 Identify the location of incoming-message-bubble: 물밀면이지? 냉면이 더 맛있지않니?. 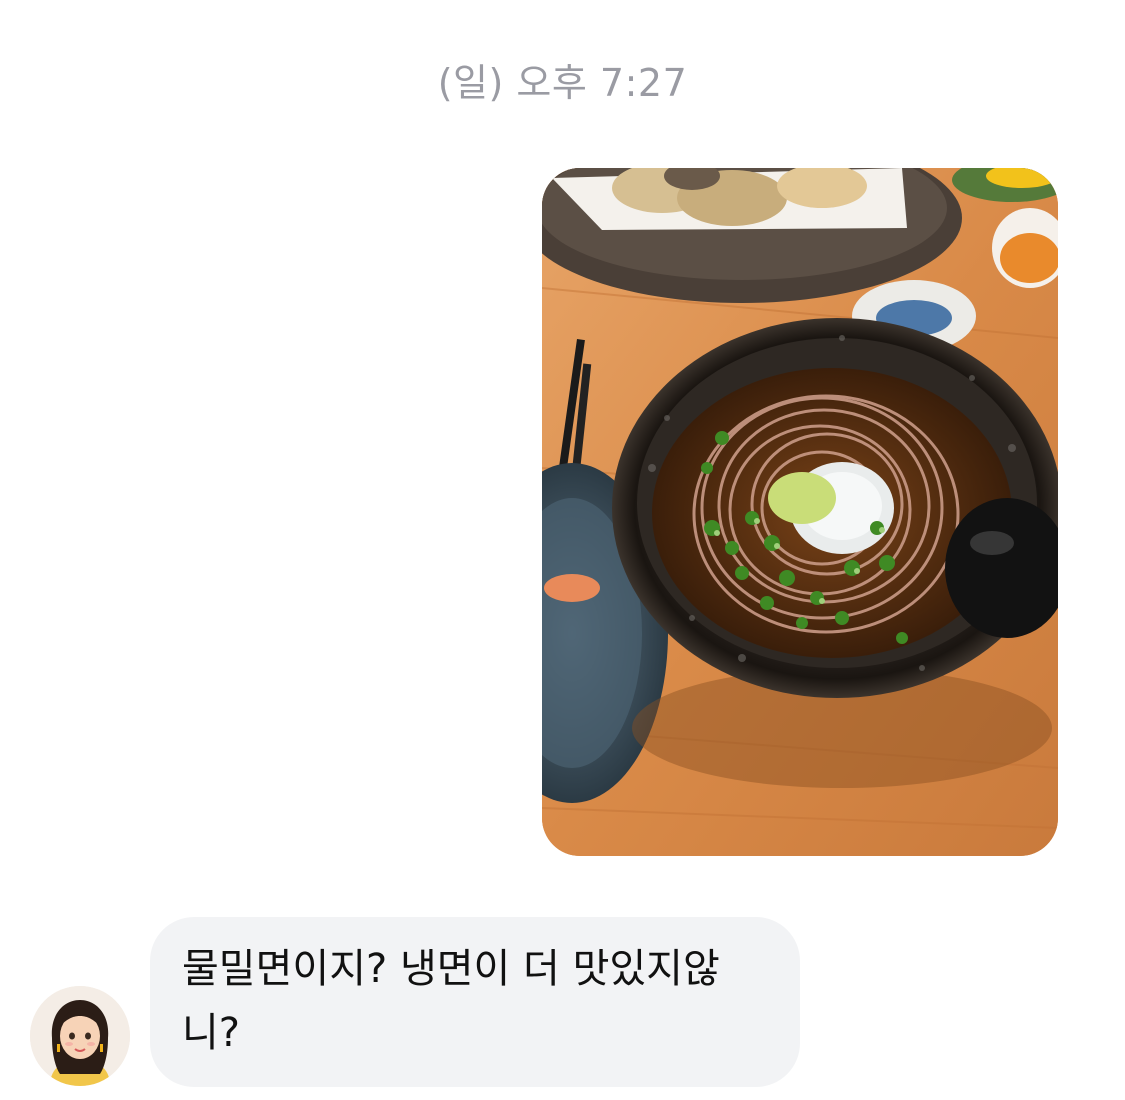
(475, 1002).